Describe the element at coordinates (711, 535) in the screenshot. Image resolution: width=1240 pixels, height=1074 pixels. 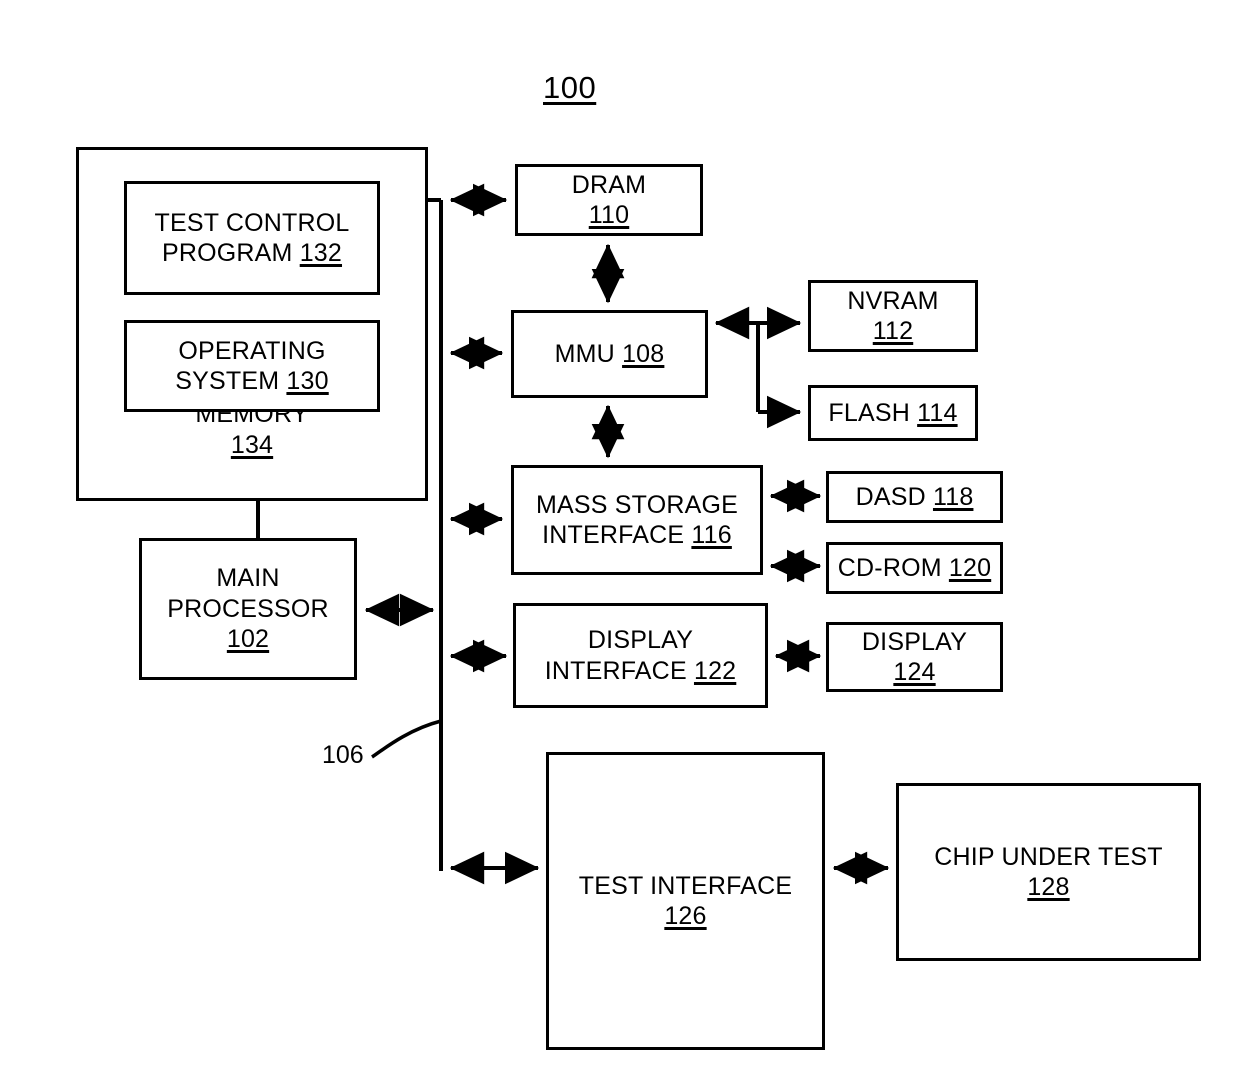
I see `mass-storage-interface-ref: 116` at that location.